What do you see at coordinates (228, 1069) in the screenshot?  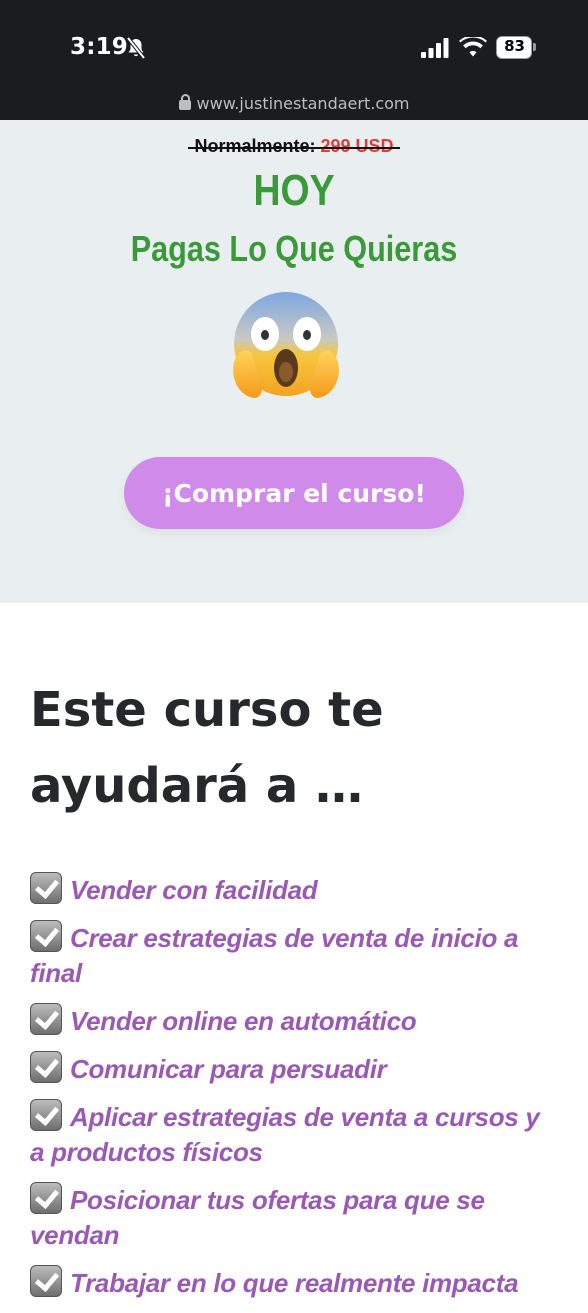 I see `benefit-text: Comunicar para persuadir` at bounding box center [228, 1069].